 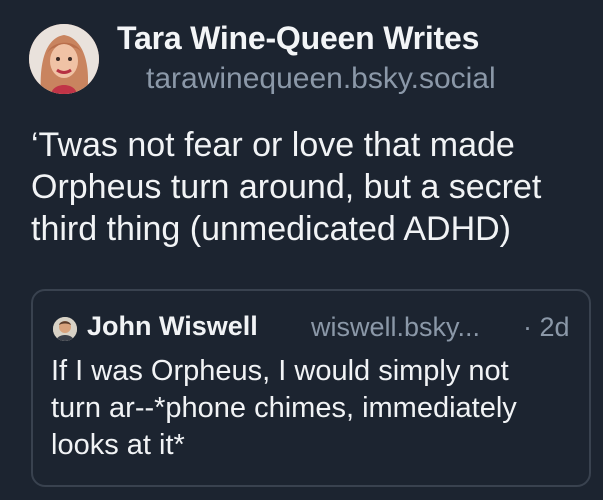 What do you see at coordinates (280, 371) in the screenshot?
I see `quote-text-line: If I was Orpheus, I would simply not` at bounding box center [280, 371].